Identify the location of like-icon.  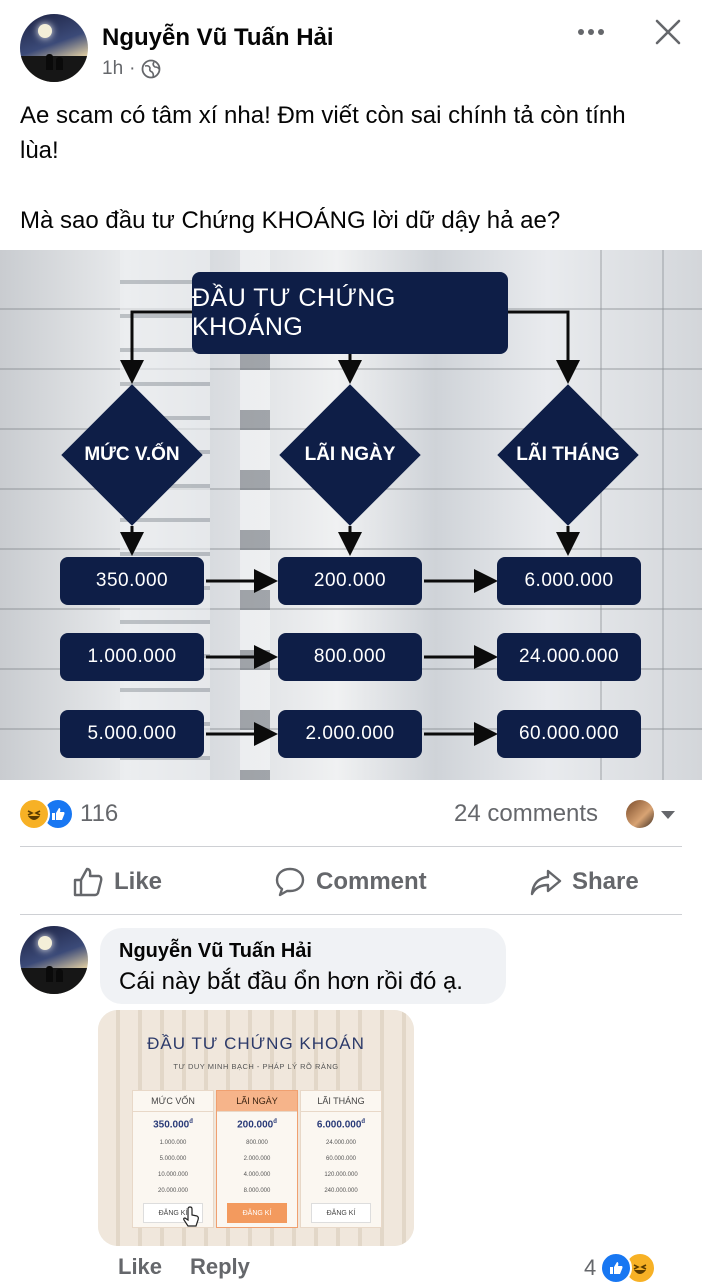
(616, 1268).